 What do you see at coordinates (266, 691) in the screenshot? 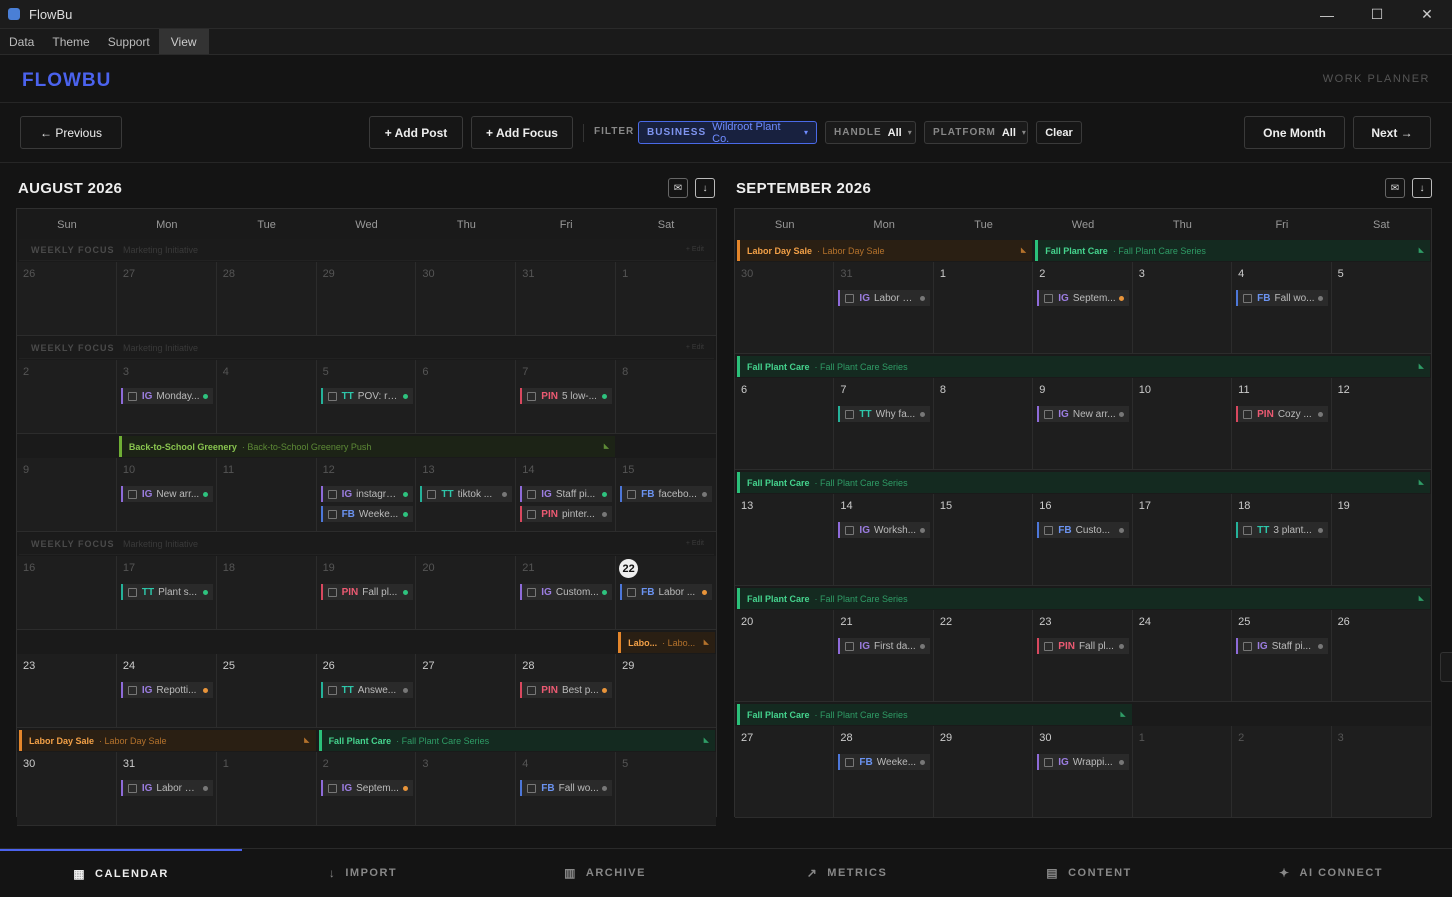
I see `day-cell: 25` at bounding box center [266, 691].